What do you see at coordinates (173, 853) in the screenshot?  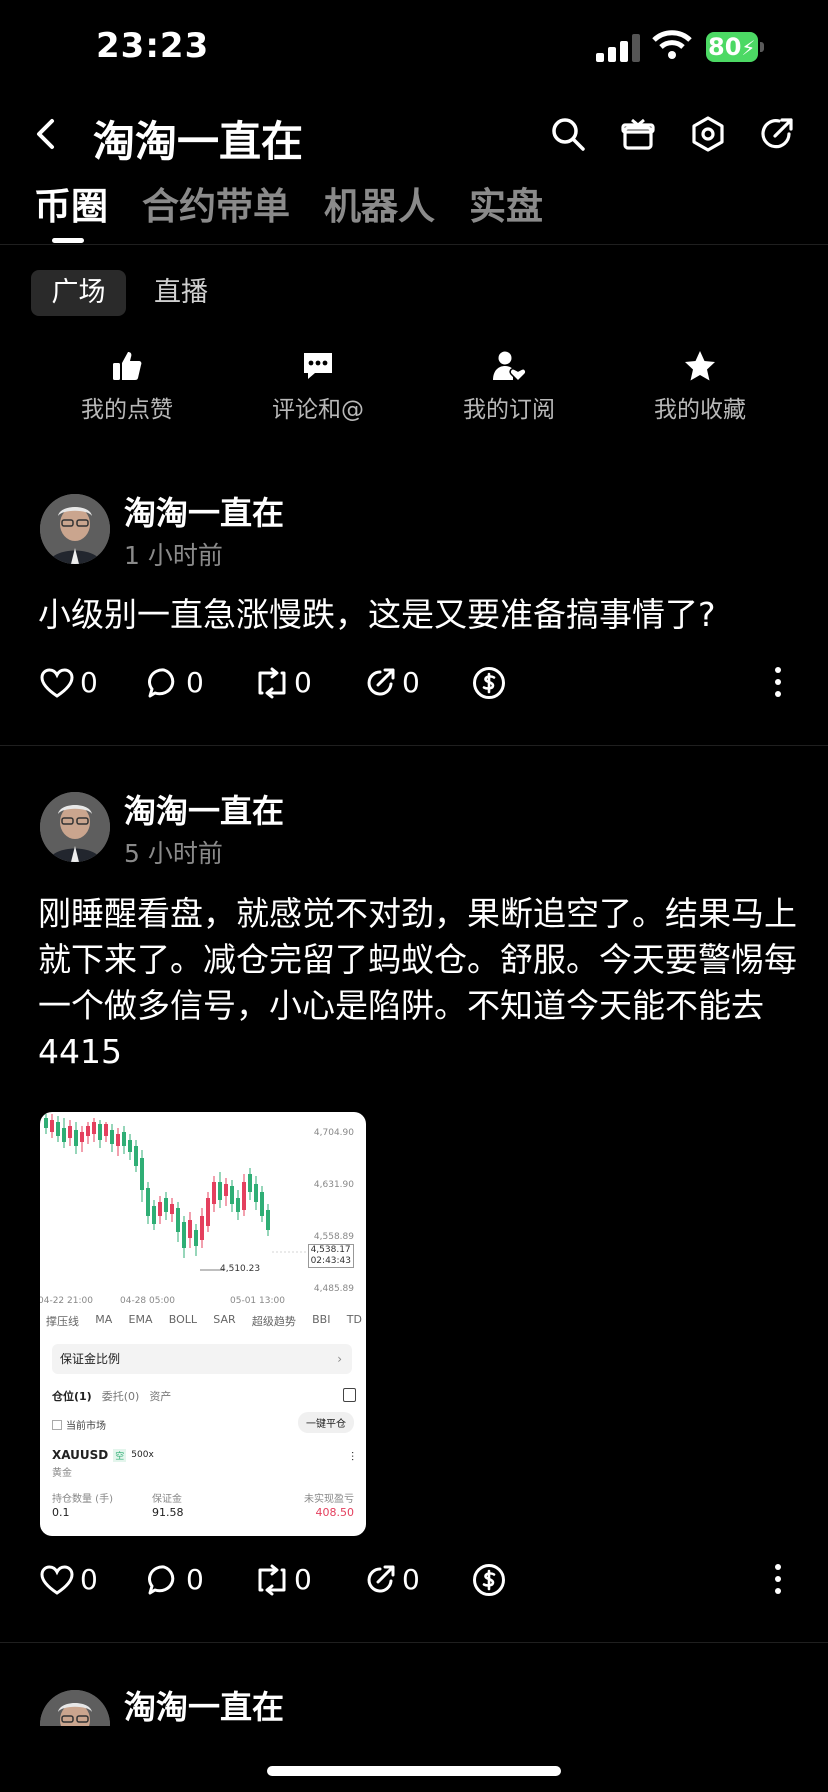 I see `post-time: 5 小时前` at bounding box center [173, 853].